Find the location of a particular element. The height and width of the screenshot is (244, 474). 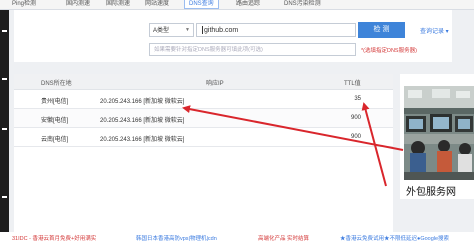

left-edge-bar is located at coordinates (4, 122).